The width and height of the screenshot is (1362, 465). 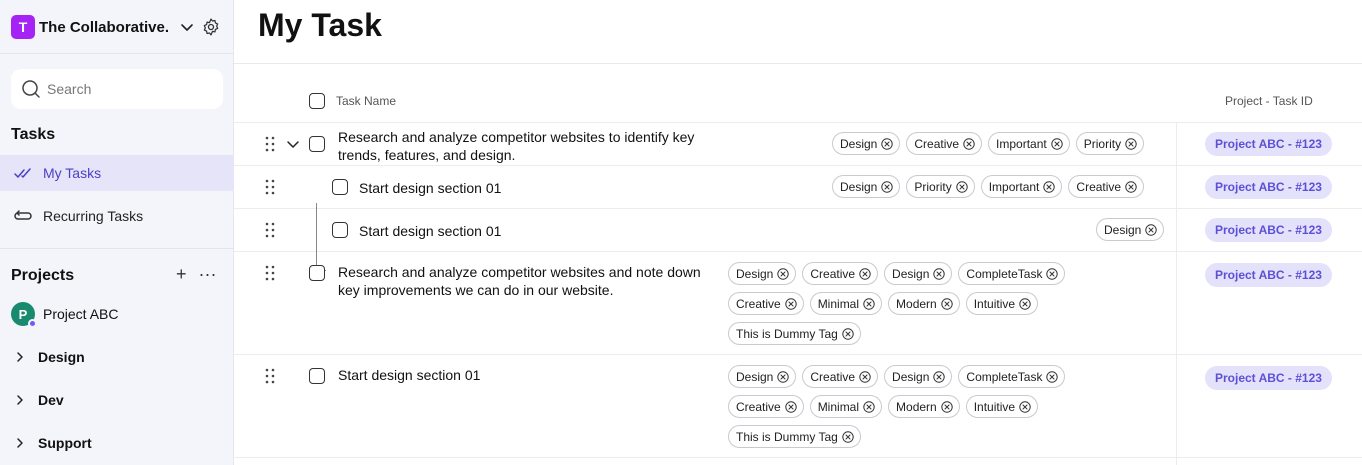 I want to click on row-divider, so click(x=798, y=457).